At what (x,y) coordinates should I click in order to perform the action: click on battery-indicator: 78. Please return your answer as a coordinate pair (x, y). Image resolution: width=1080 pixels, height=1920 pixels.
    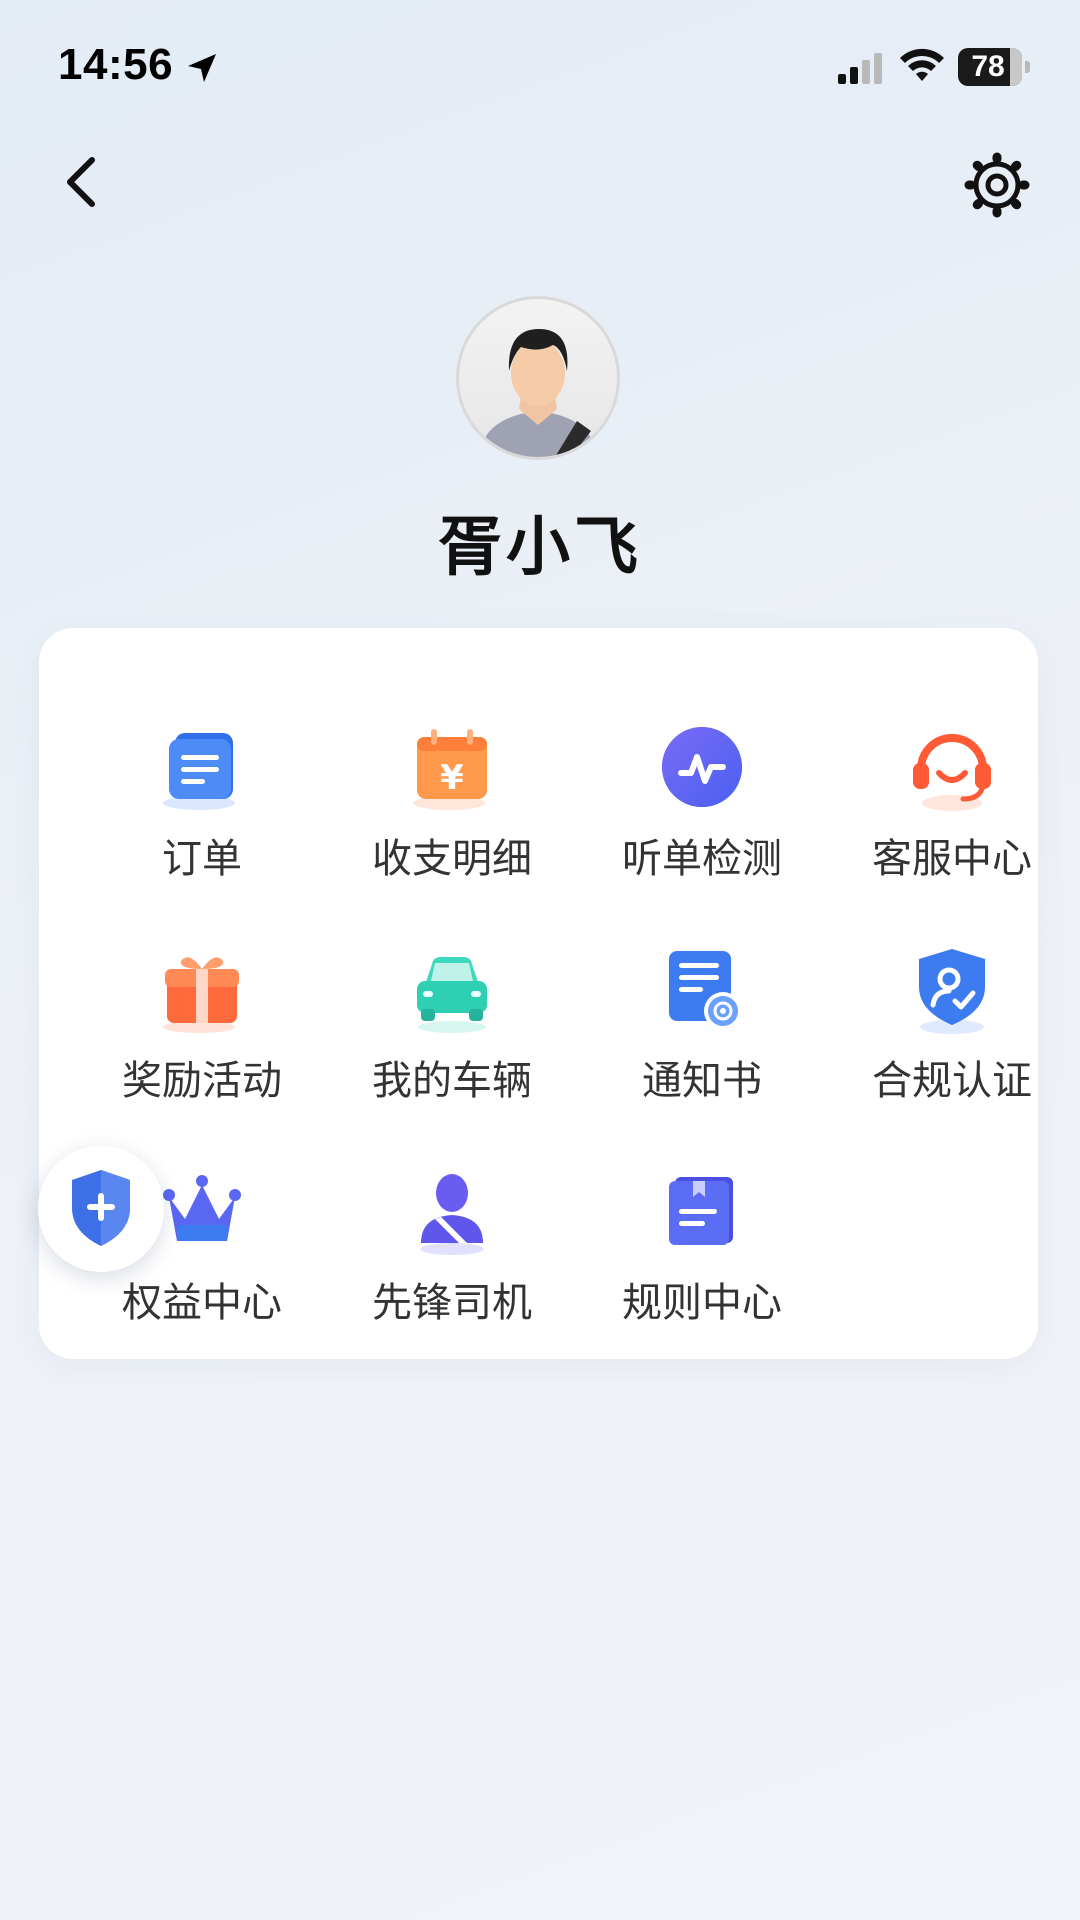
    Looking at the image, I should click on (994, 67).